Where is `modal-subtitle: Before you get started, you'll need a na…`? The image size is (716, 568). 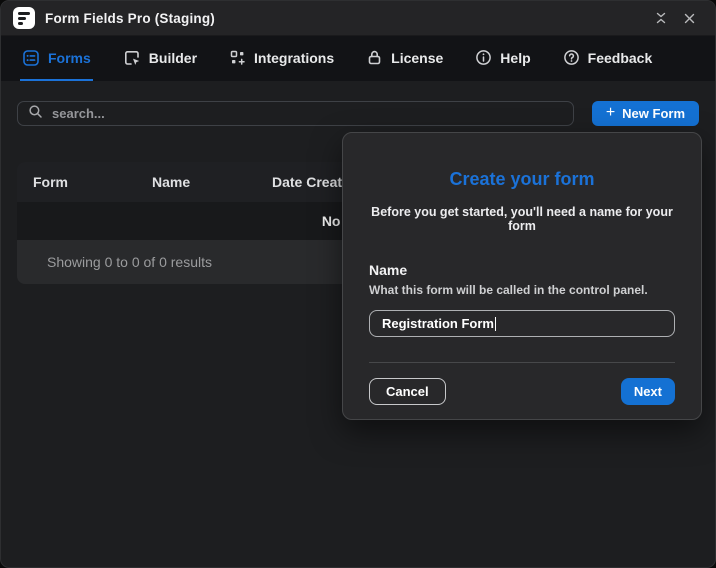 modal-subtitle: Before you get started, you'll need a na… is located at coordinates (522, 219).